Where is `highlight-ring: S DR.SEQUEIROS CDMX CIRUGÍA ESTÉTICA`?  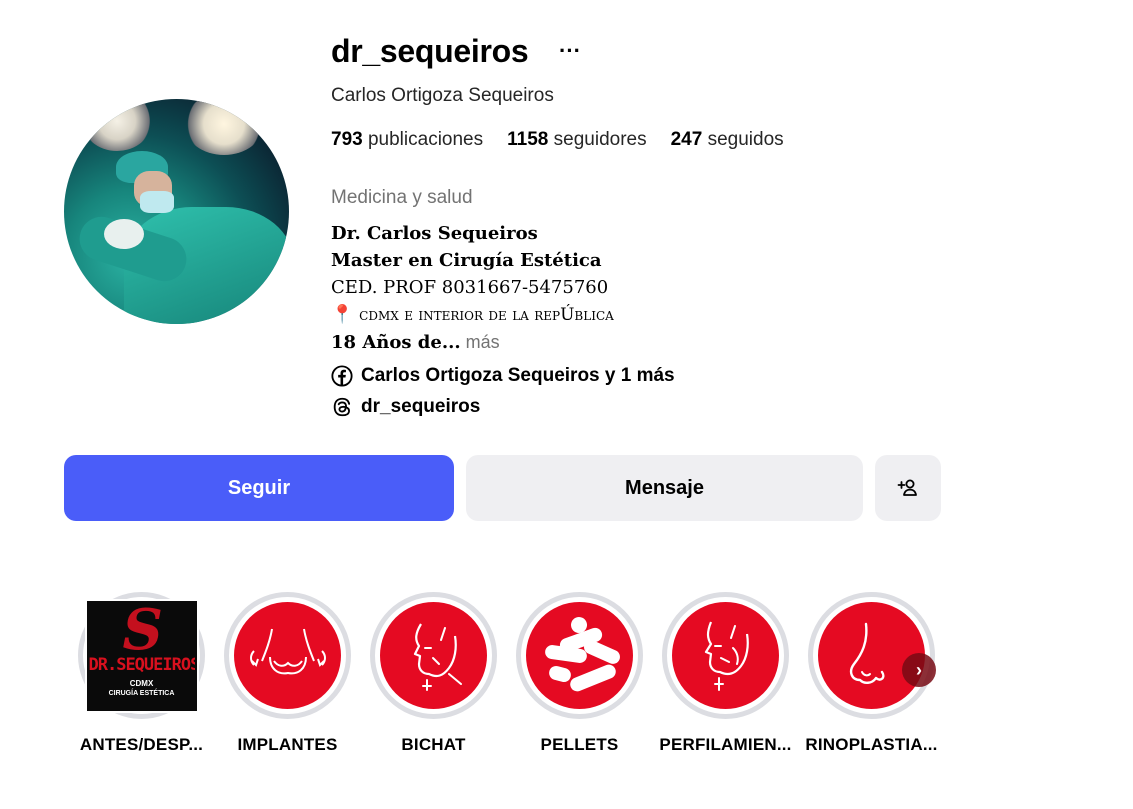 highlight-ring: S DR.SEQUEIROS CDMX CIRUGÍA ESTÉTICA is located at coordinates (141, 655).